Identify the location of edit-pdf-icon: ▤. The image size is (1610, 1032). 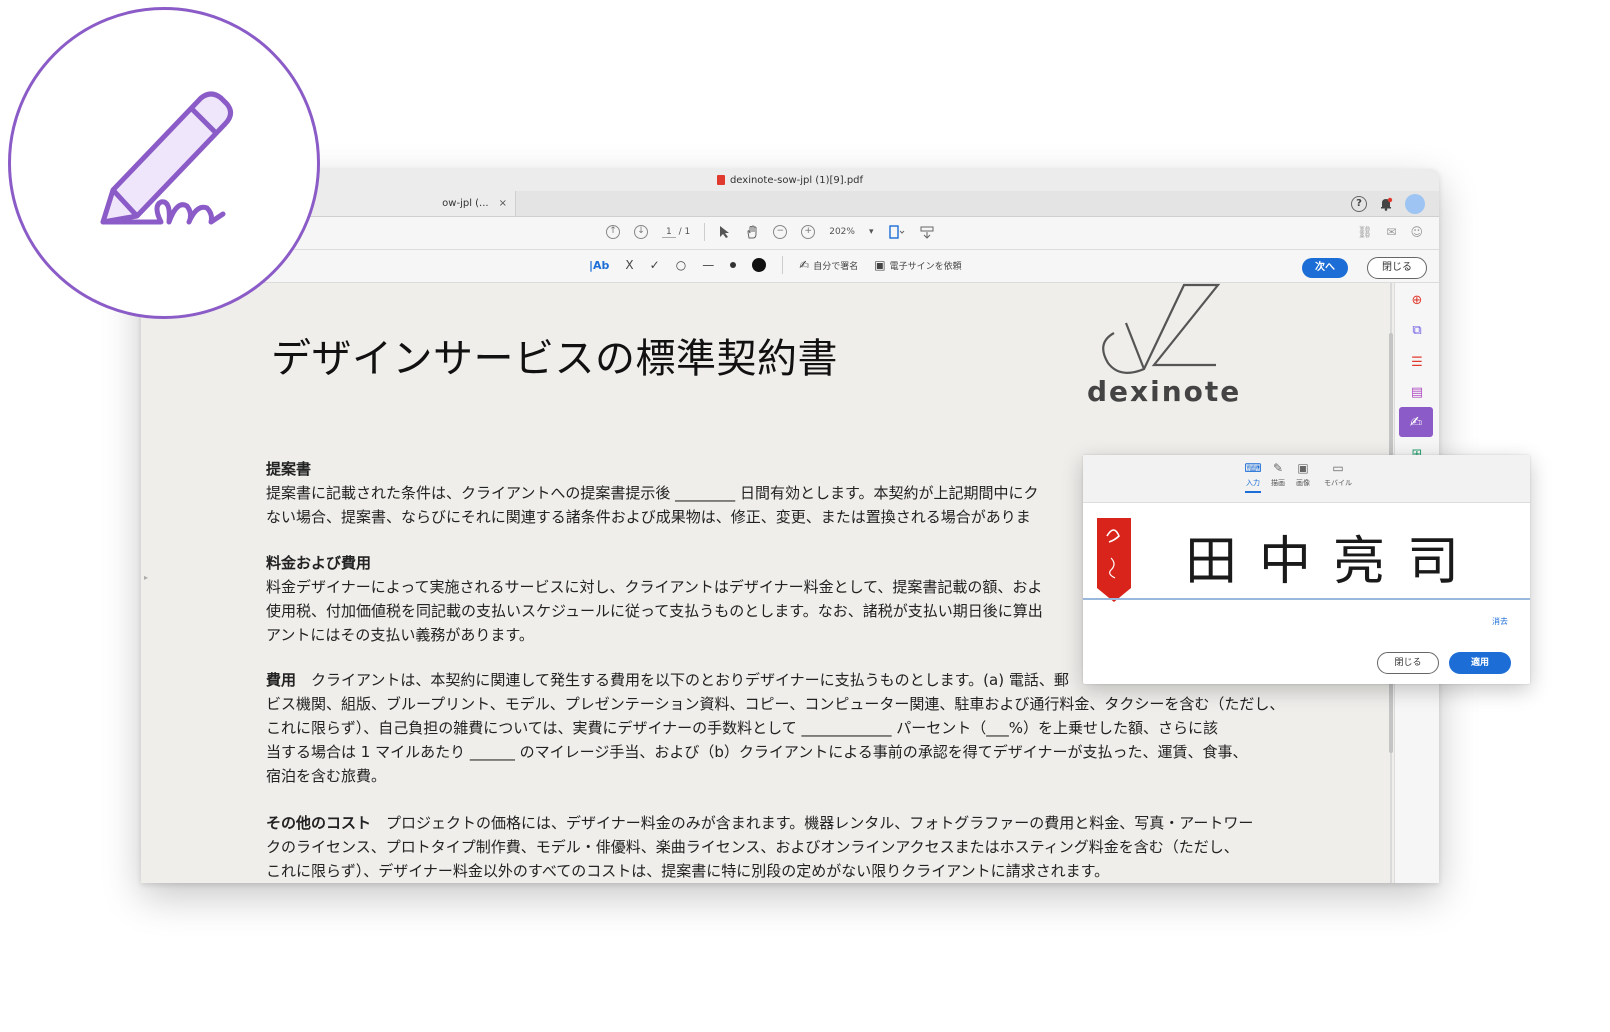
(1417, 393).